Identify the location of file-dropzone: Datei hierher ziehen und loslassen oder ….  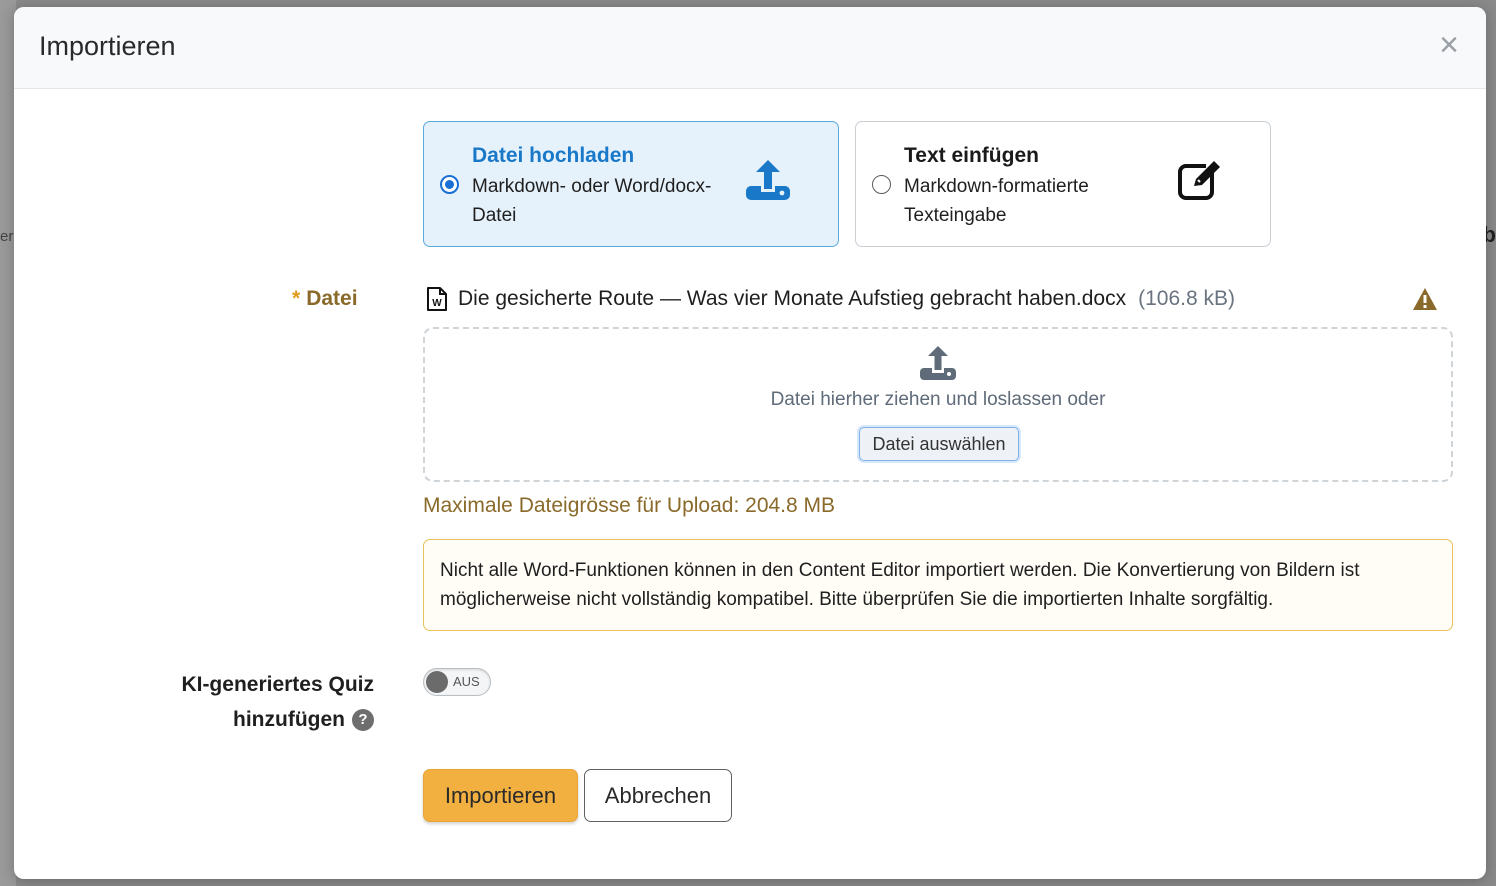
(938, 404).